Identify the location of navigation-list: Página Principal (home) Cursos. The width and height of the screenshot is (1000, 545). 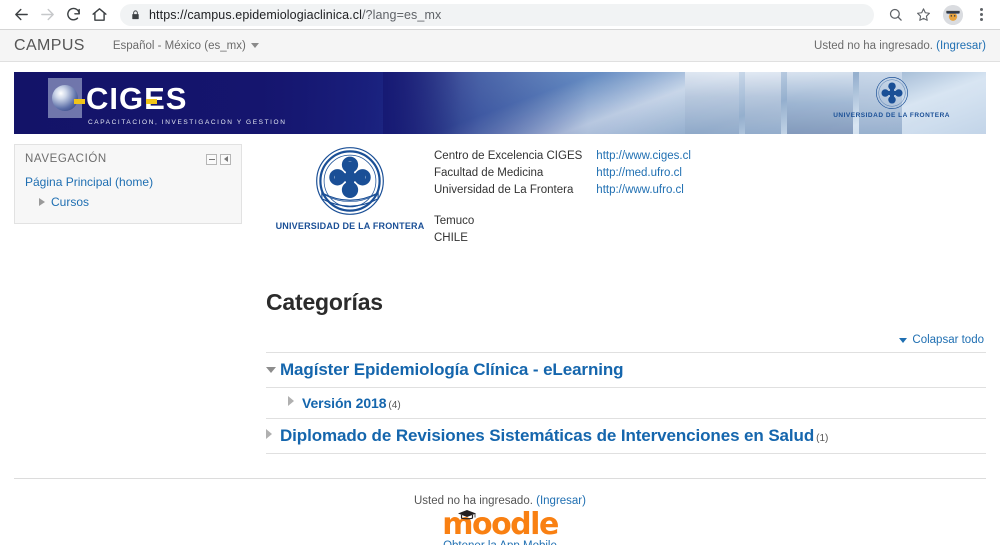
(128, 191).